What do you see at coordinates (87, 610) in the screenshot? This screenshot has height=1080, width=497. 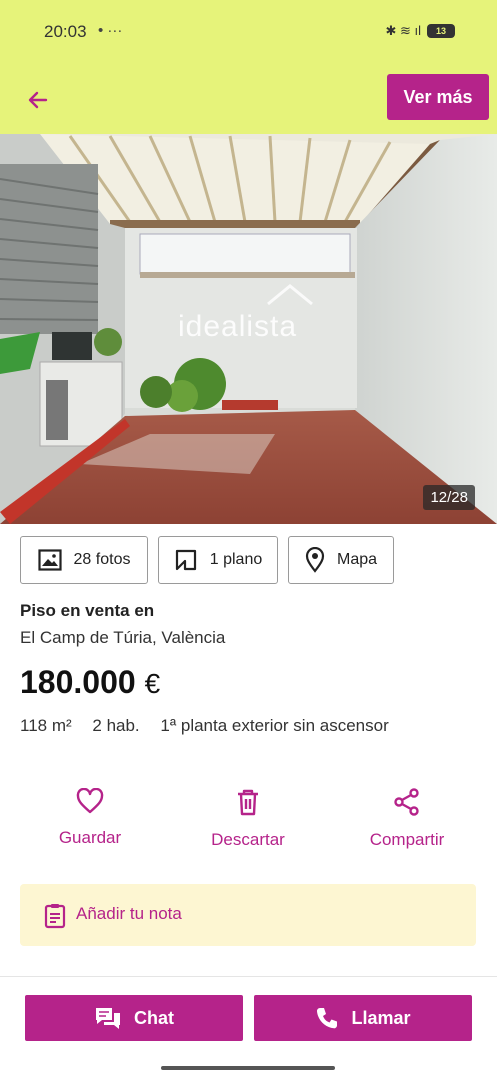 I see `listing-title: Piso en venta en` at bounding box center [87, 610].